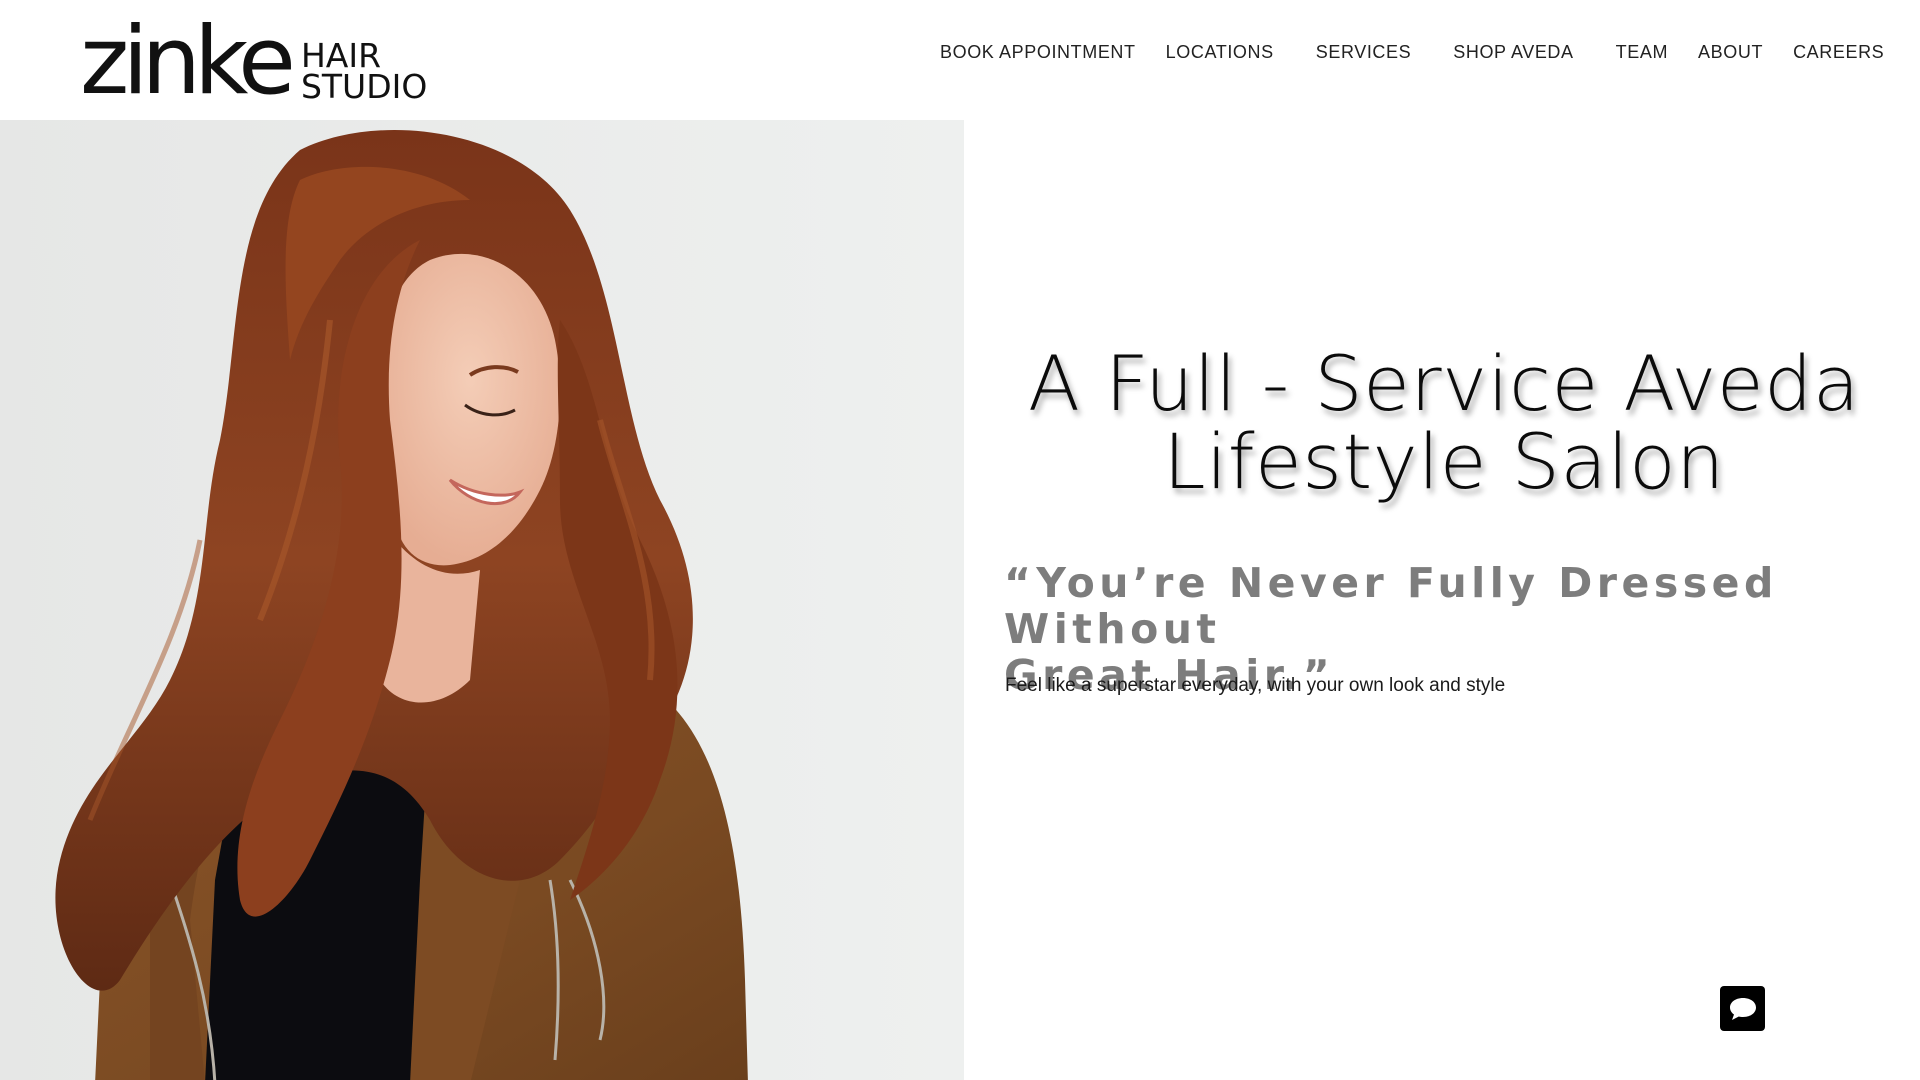 This screenshot has width=1920, height=1080. I want to click on chat-bubble-icon, so click(1742, 1008).